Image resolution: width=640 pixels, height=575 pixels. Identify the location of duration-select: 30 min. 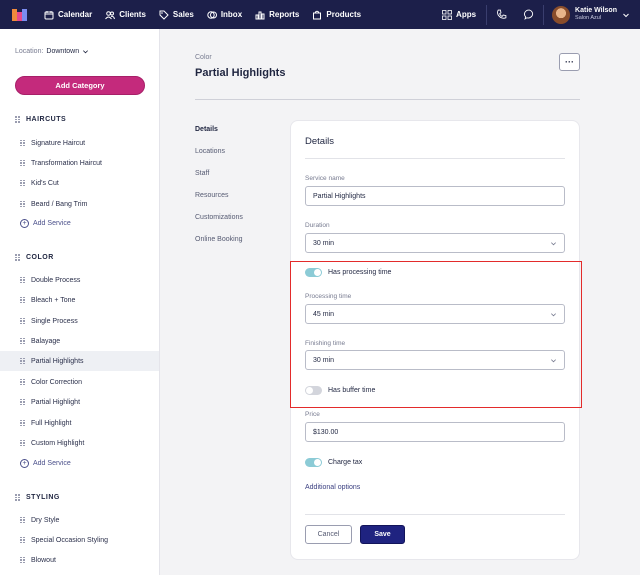
(435, 243).